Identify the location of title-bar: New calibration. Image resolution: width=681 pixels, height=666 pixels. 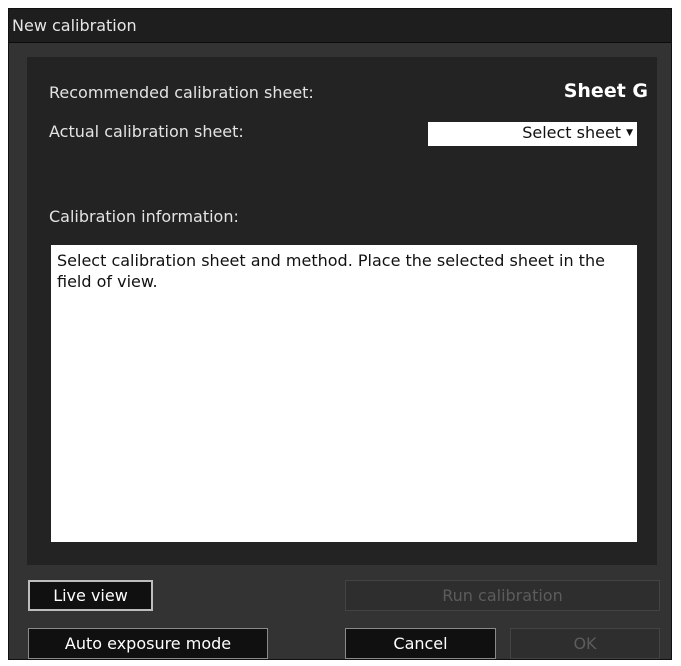
(340, 26).